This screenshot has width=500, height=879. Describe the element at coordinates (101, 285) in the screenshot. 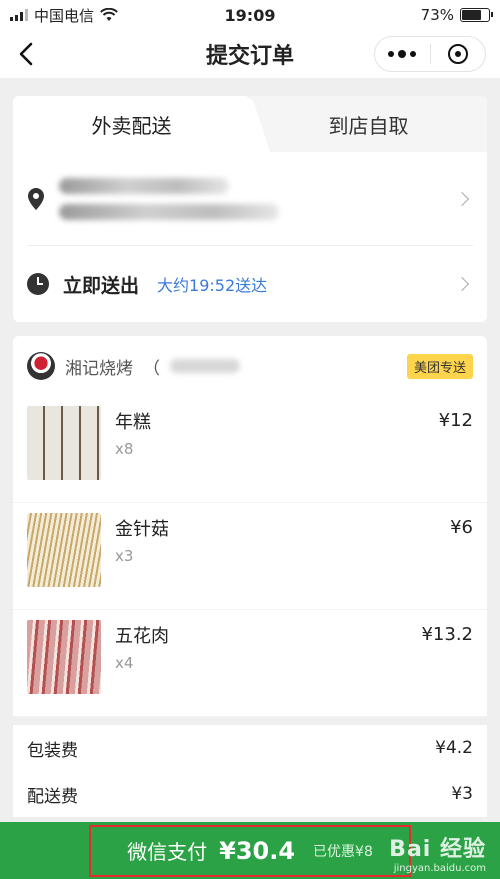

I see `delivery-time-label: 立即送出` at that location.